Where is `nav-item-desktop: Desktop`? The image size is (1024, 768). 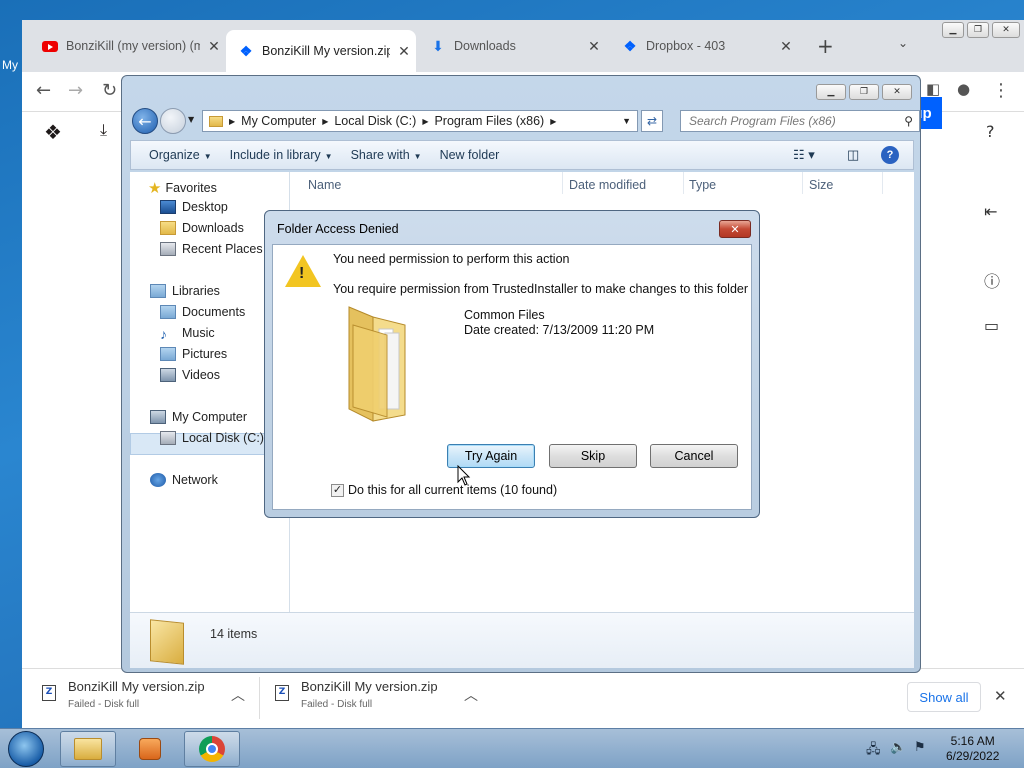
nav-item-desktop: Desktop is located at coordinates (194, 207).